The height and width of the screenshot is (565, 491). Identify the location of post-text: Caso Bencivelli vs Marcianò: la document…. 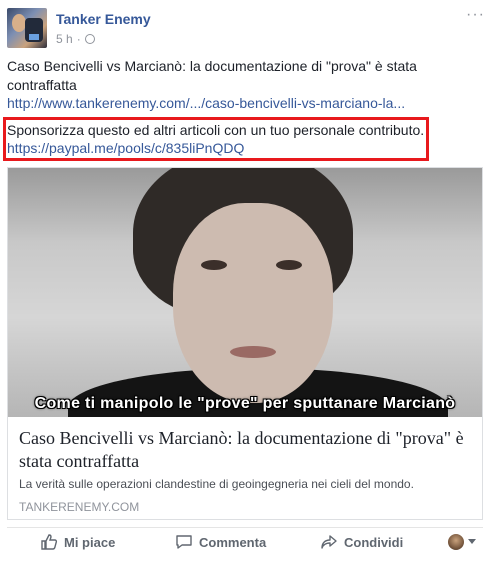
(212, 75).